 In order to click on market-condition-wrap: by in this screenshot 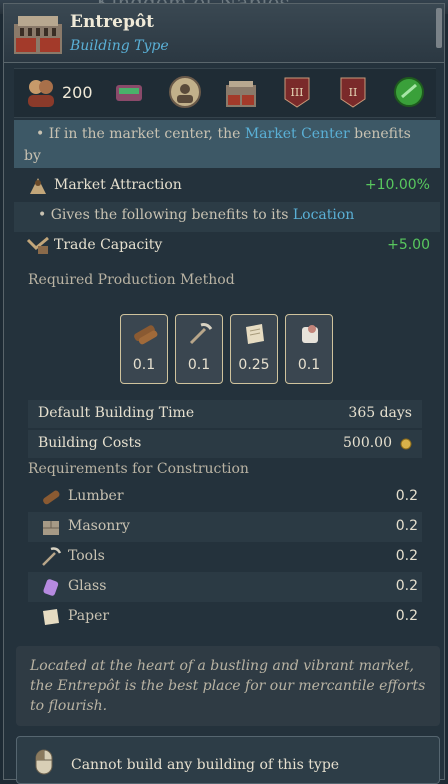, I will do `click(32, 156)`.